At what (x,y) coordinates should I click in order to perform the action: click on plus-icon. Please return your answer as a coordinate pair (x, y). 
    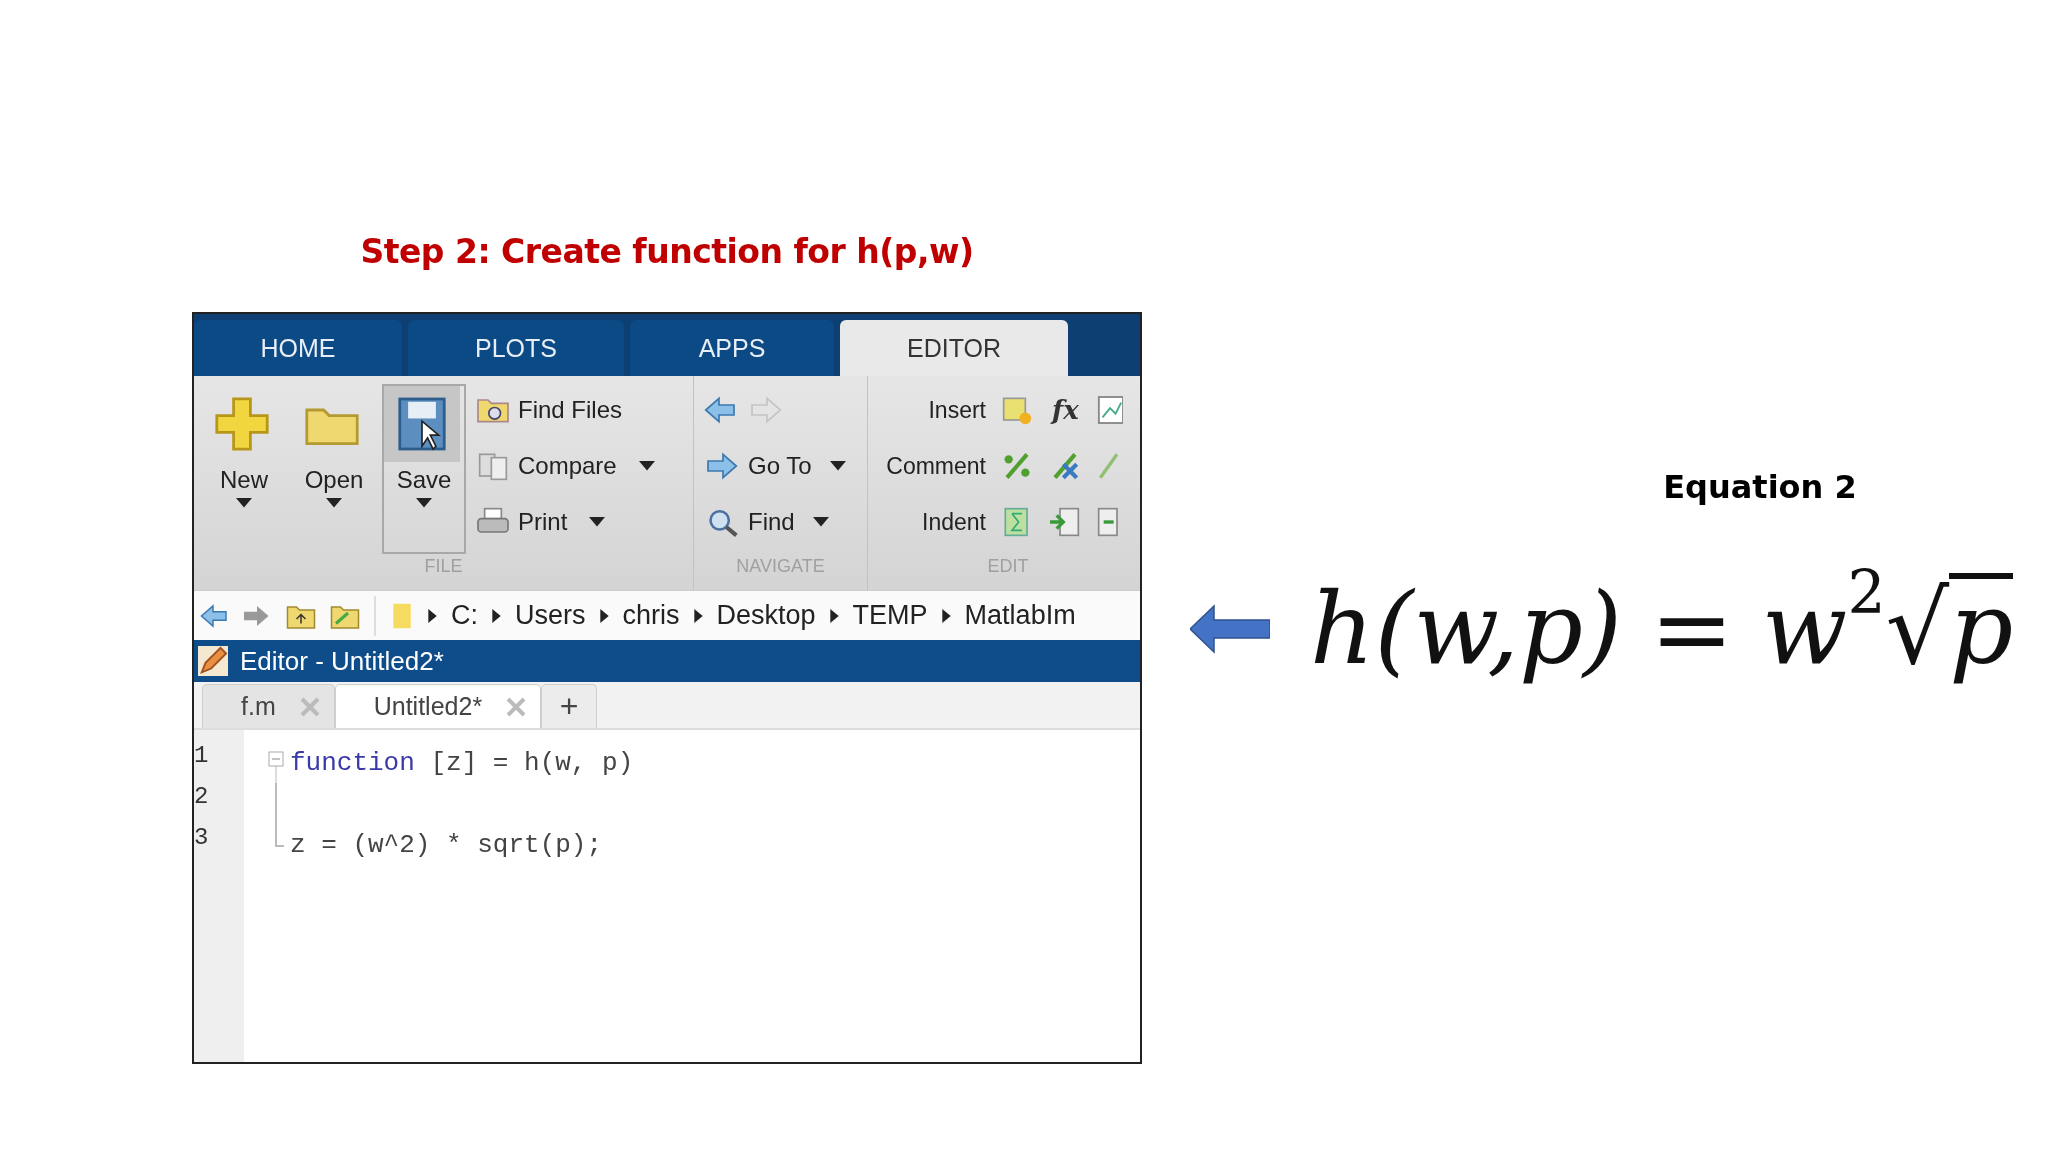
    Looking at the image, I should click on (242, 424).